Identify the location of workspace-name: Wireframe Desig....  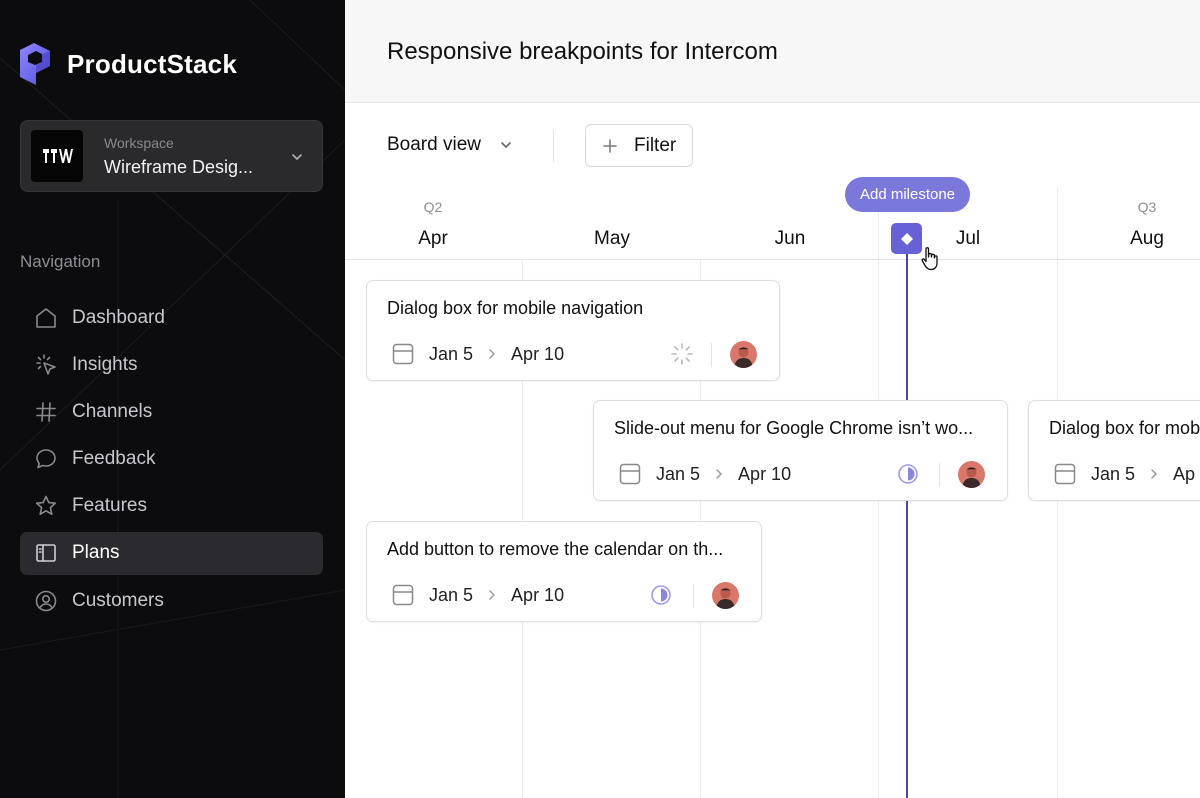
(179, 166).